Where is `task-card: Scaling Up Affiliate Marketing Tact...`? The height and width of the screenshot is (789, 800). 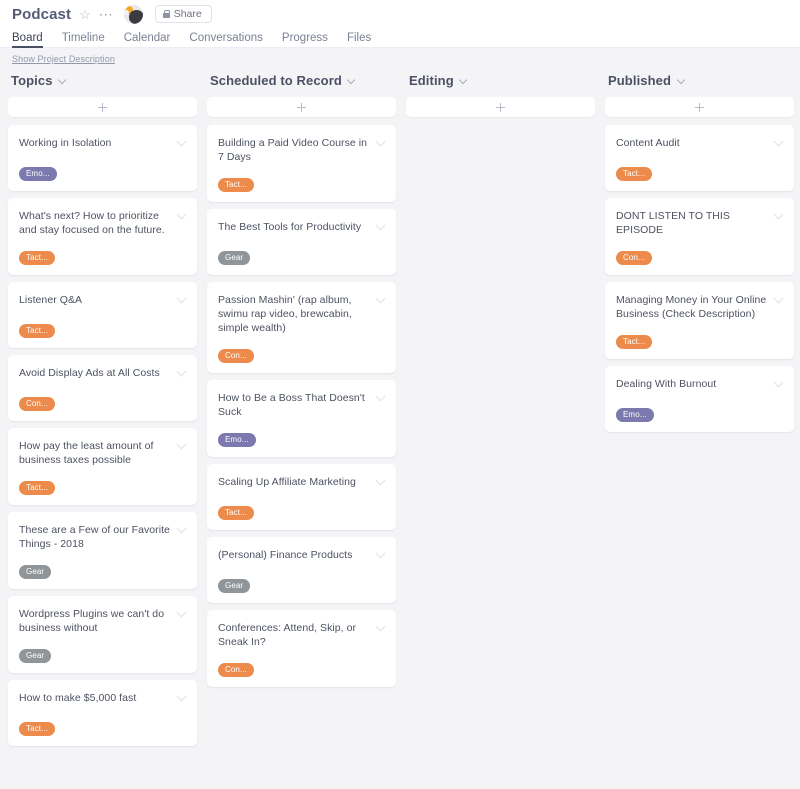 task-card: Scaling Up Affiliate Marketing Tact... is located at coordinates (301, 497).